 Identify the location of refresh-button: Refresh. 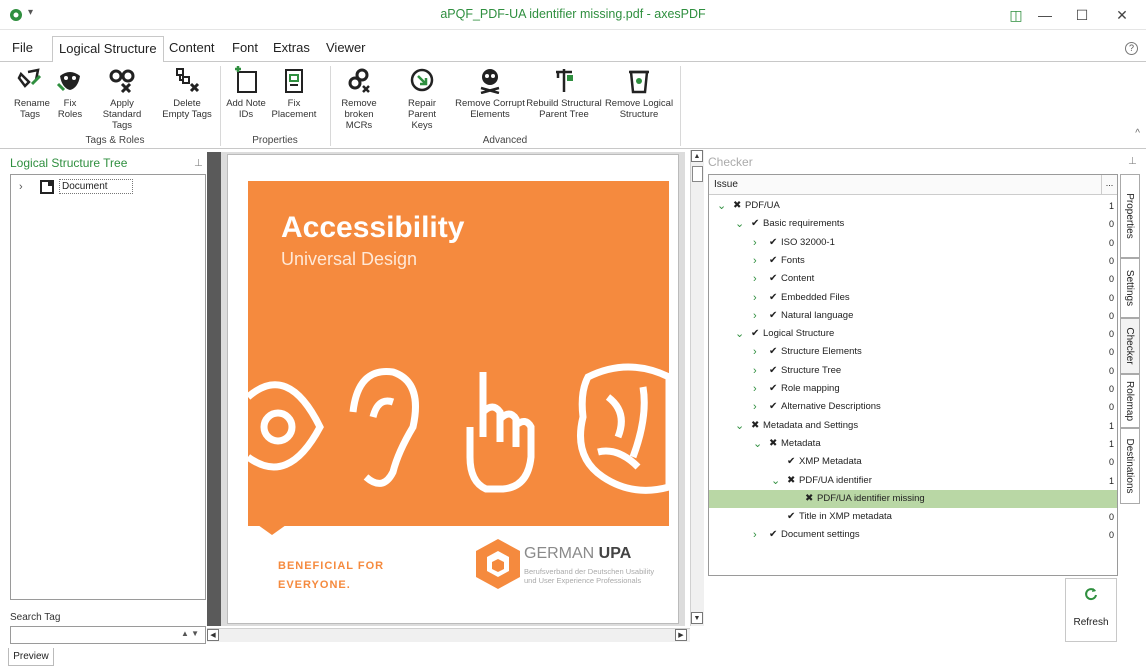
(1091, 610).